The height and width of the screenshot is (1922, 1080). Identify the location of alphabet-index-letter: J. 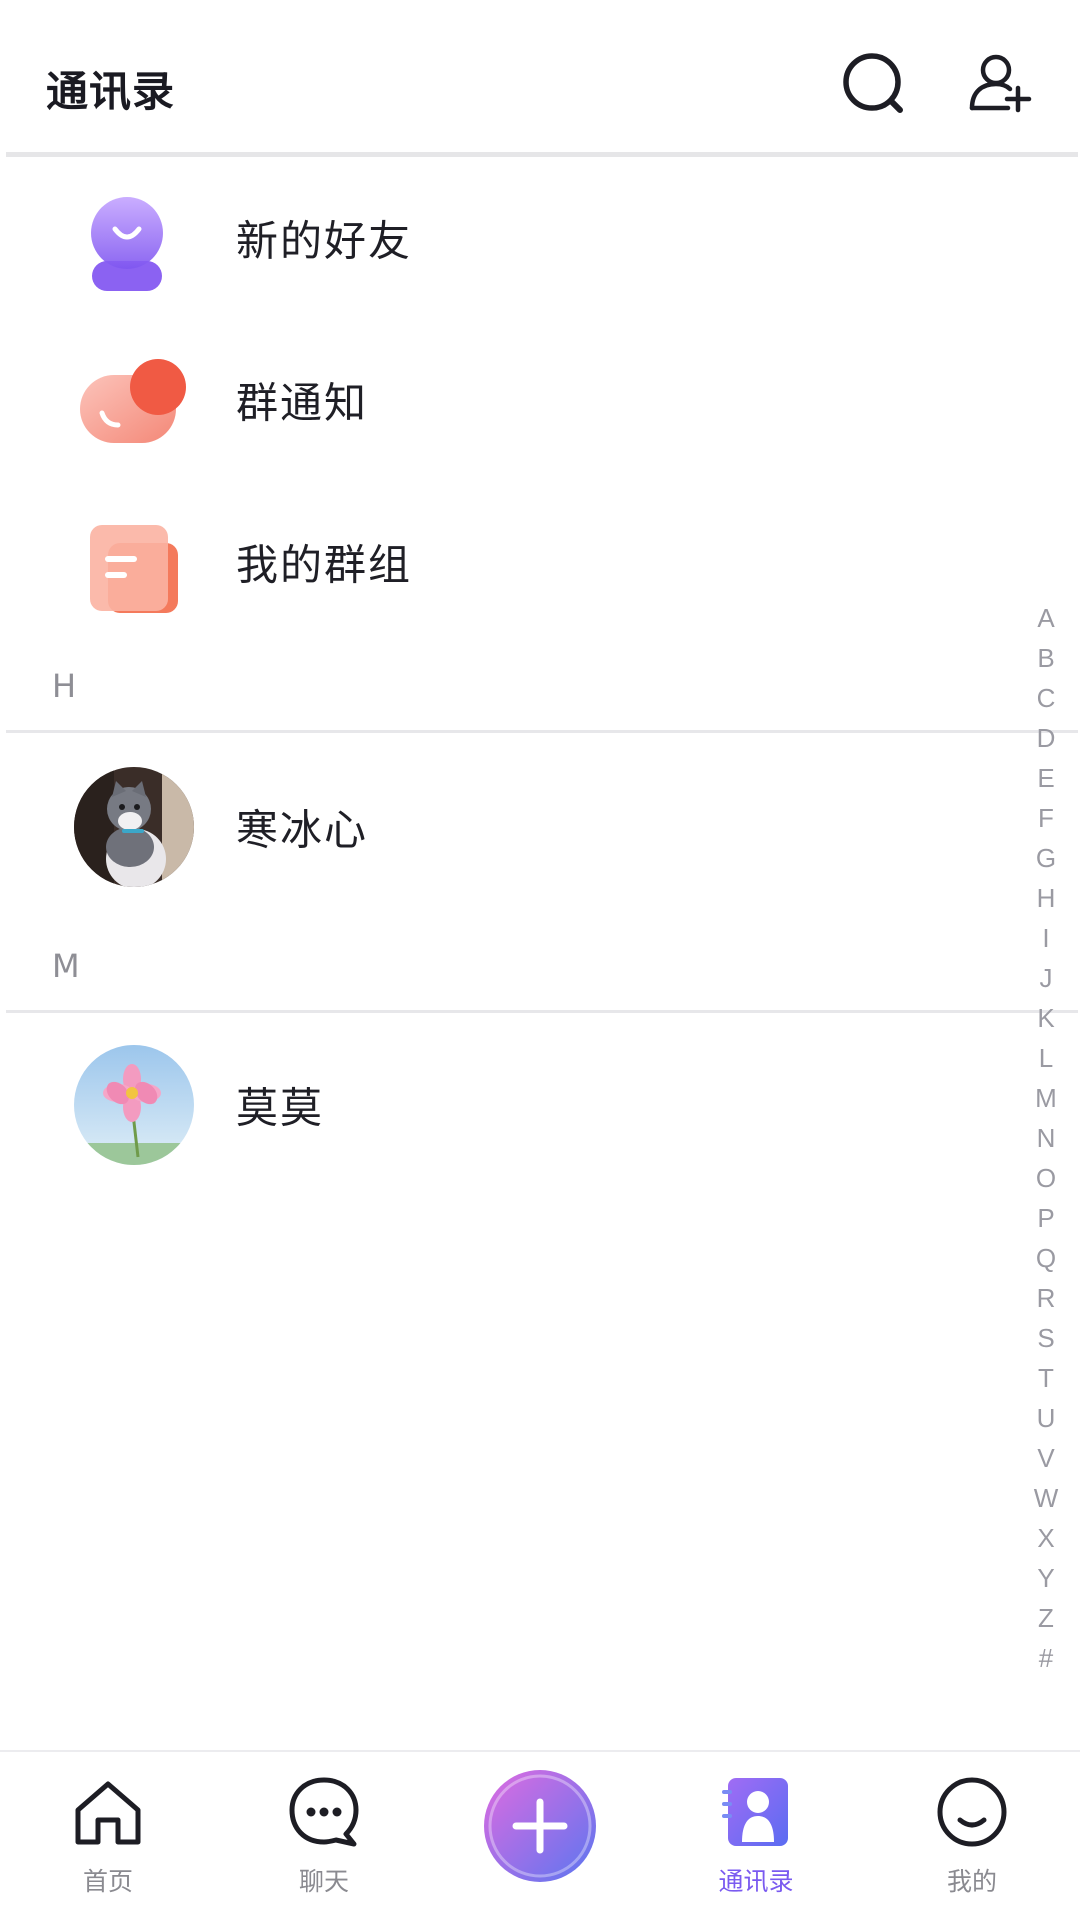
(1046, 978).